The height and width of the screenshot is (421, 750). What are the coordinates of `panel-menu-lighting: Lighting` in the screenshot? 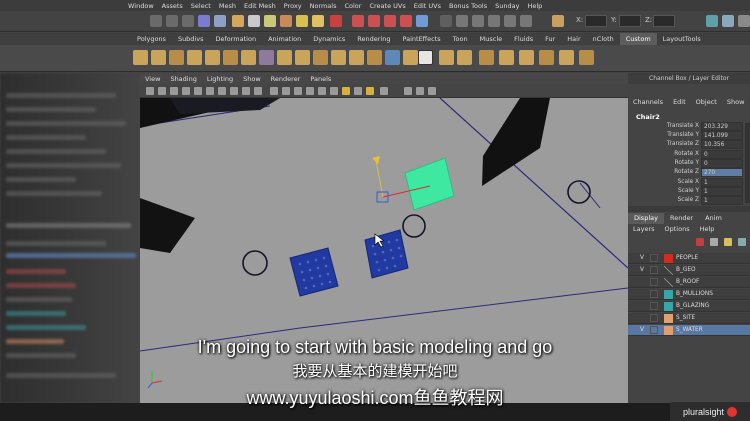 It's located at (220, 79).